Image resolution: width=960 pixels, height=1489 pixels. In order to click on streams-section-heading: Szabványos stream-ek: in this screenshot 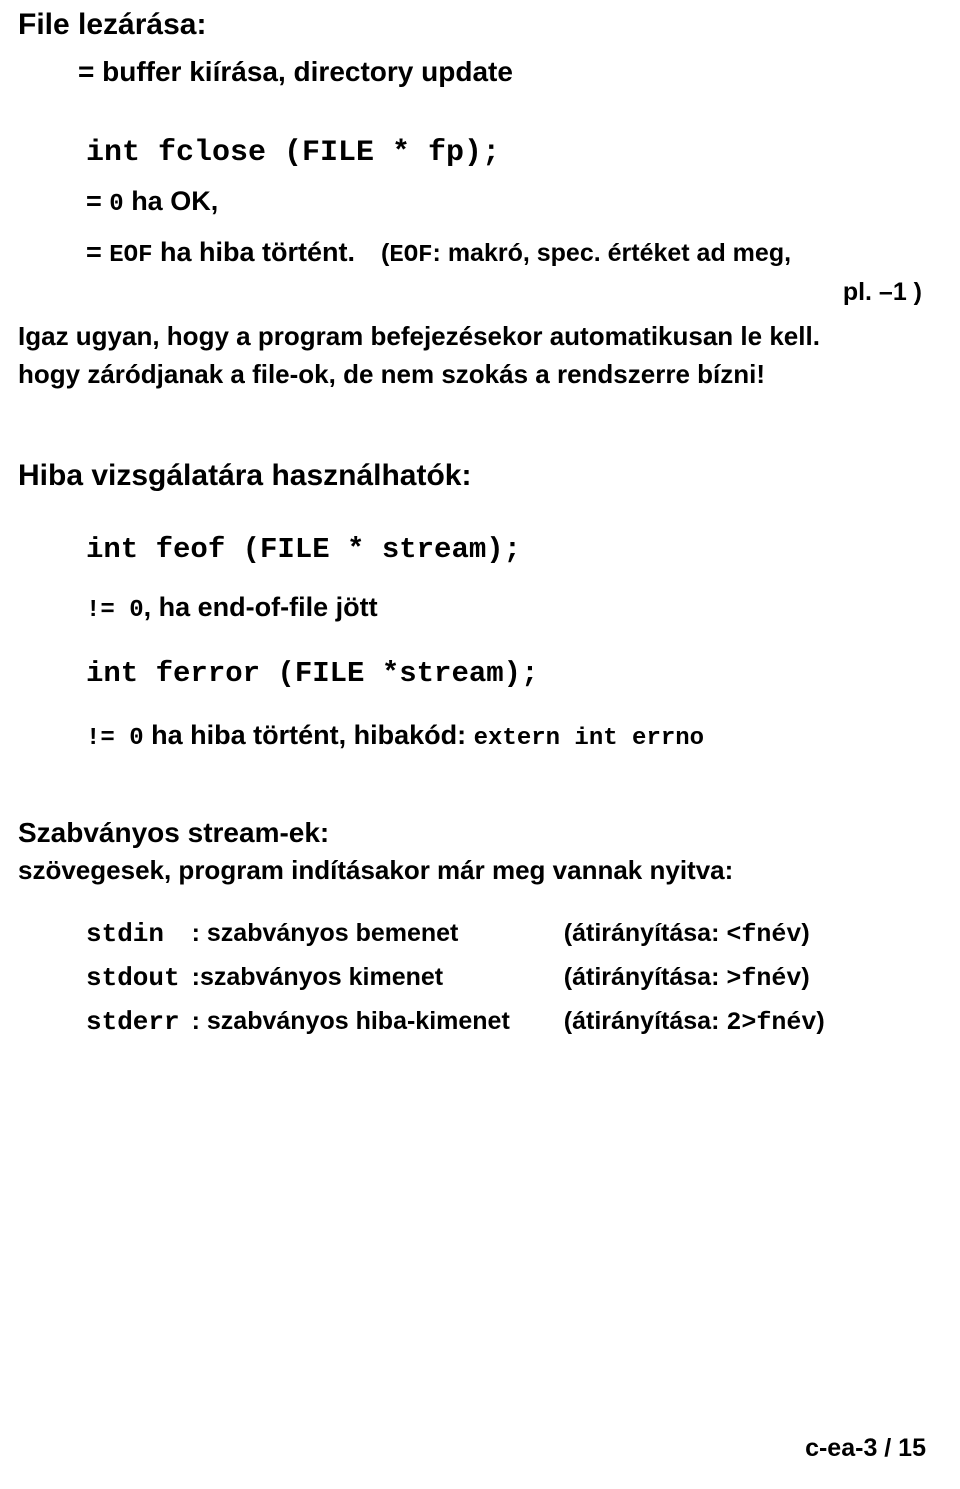, I will do `click(174, 832)`.